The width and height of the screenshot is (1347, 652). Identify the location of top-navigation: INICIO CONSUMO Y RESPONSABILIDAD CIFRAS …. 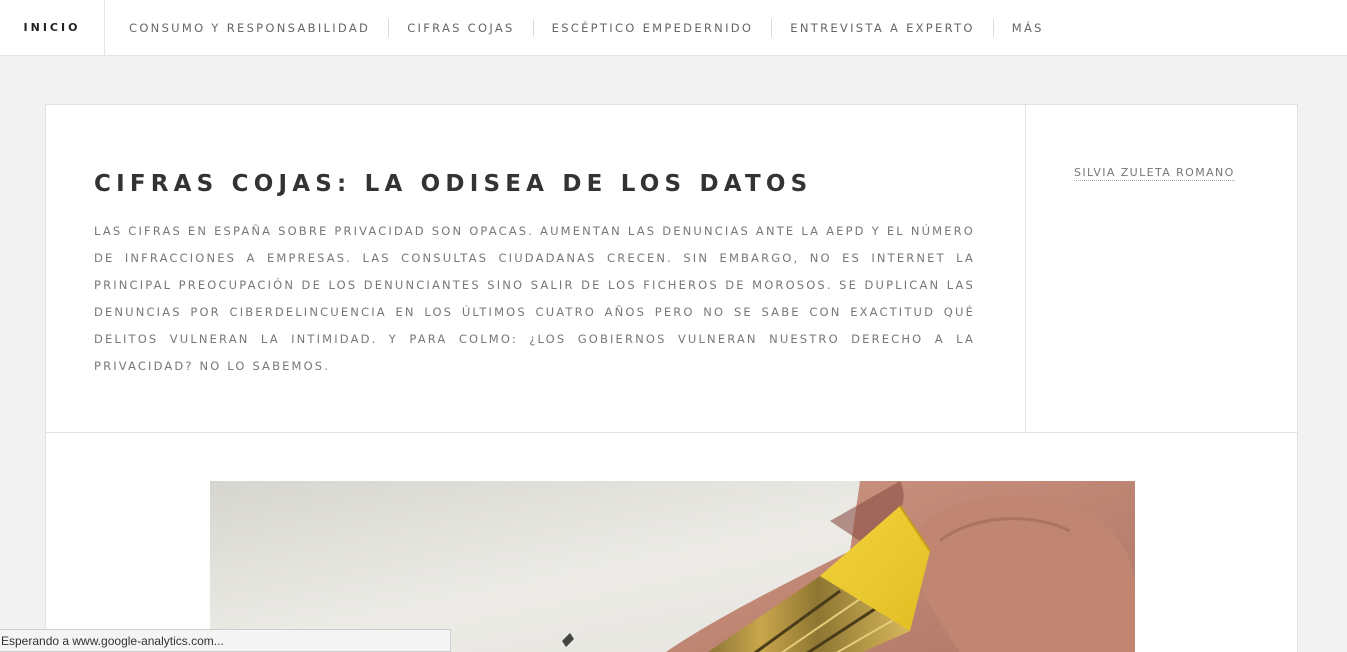
(673, 28).